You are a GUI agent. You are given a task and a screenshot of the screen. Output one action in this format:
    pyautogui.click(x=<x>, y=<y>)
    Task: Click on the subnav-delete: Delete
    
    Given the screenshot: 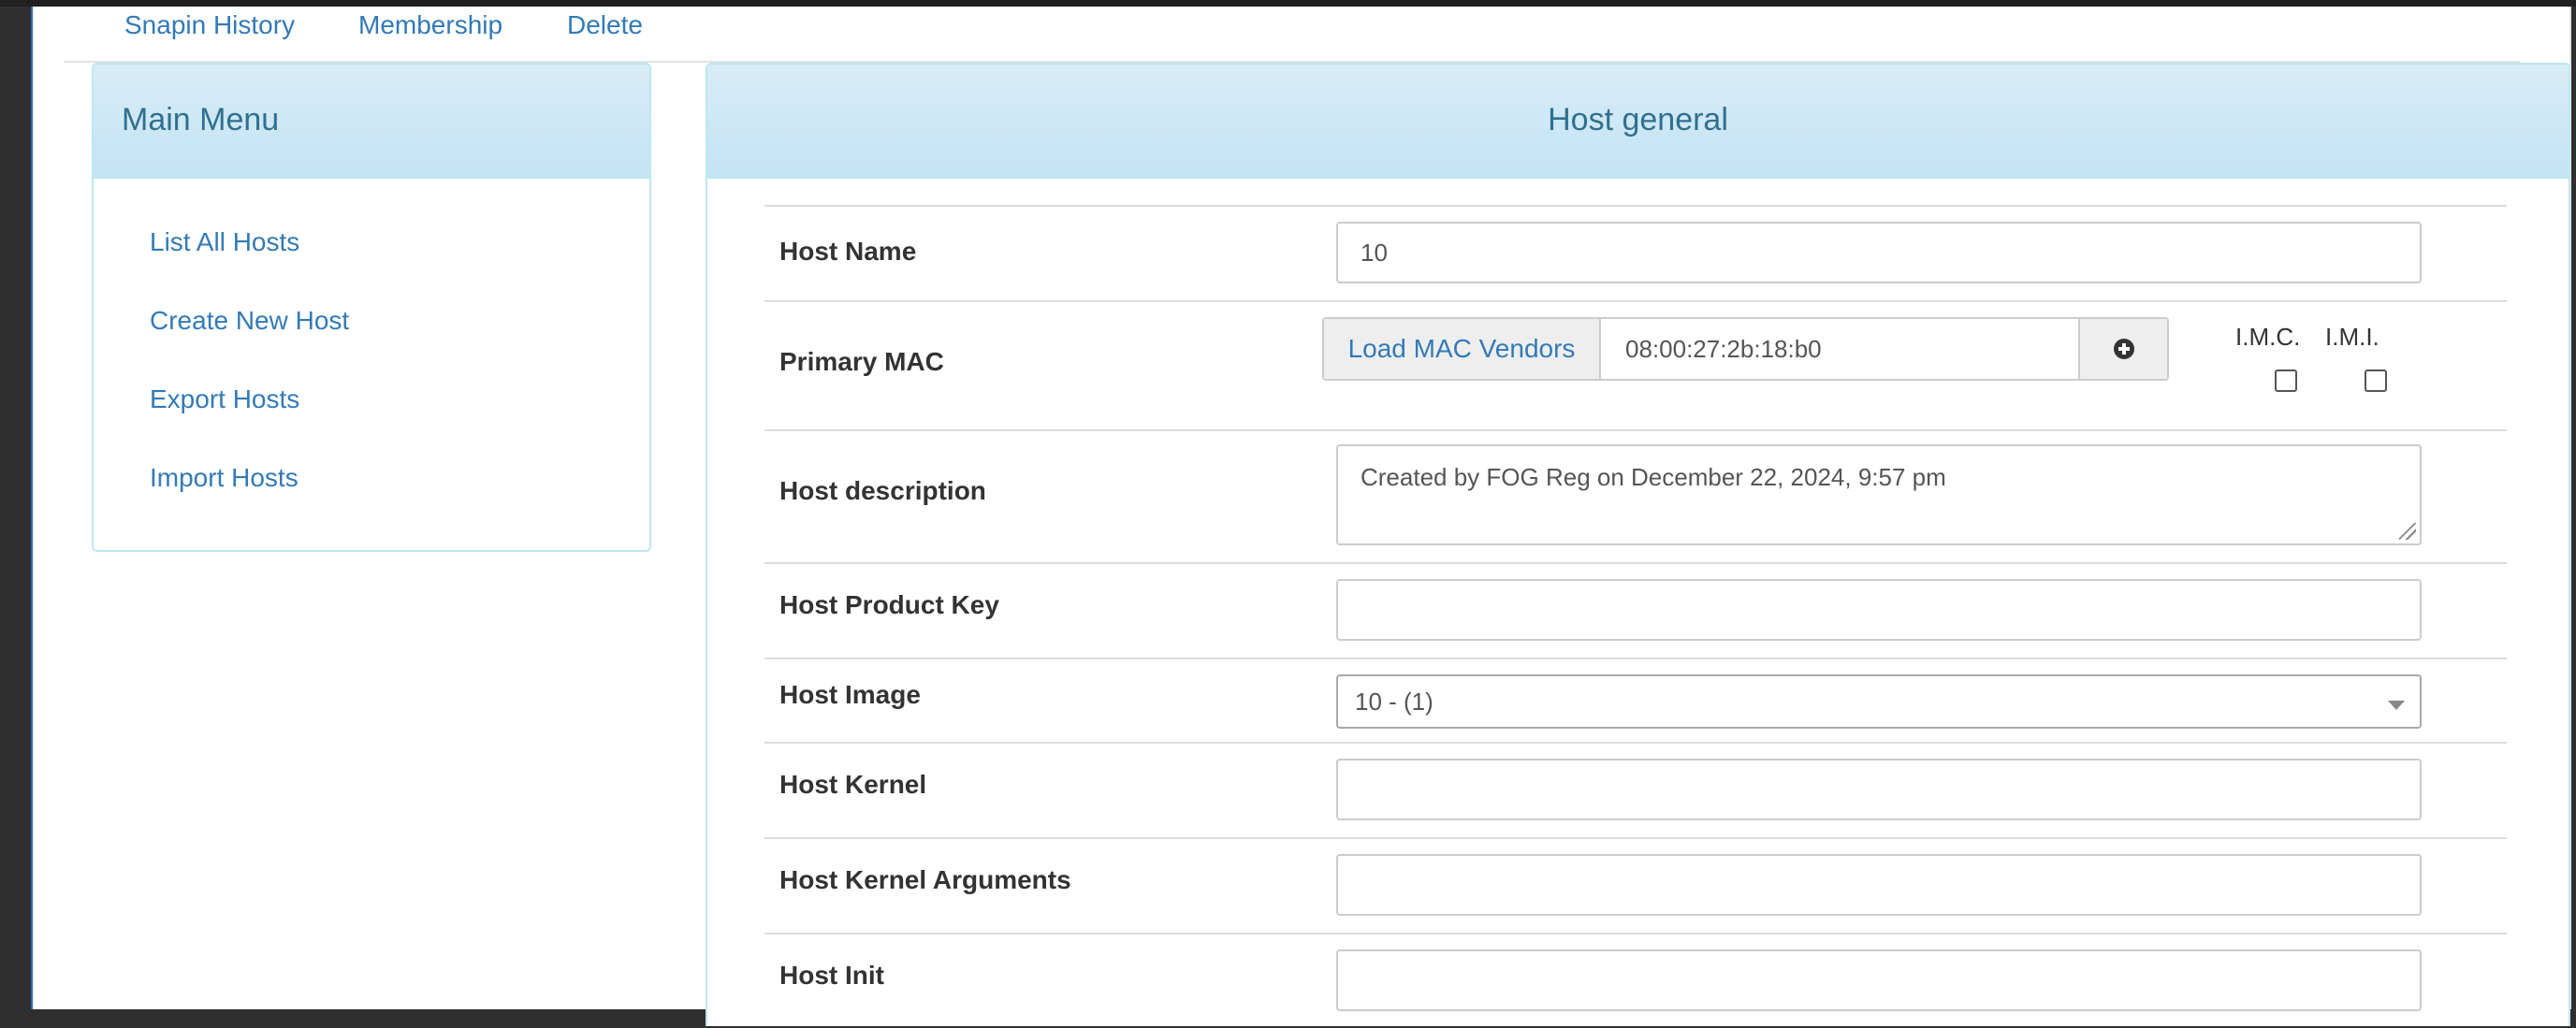 What is the action you would take?
    pyautogui.click(x=605, y=25)
    